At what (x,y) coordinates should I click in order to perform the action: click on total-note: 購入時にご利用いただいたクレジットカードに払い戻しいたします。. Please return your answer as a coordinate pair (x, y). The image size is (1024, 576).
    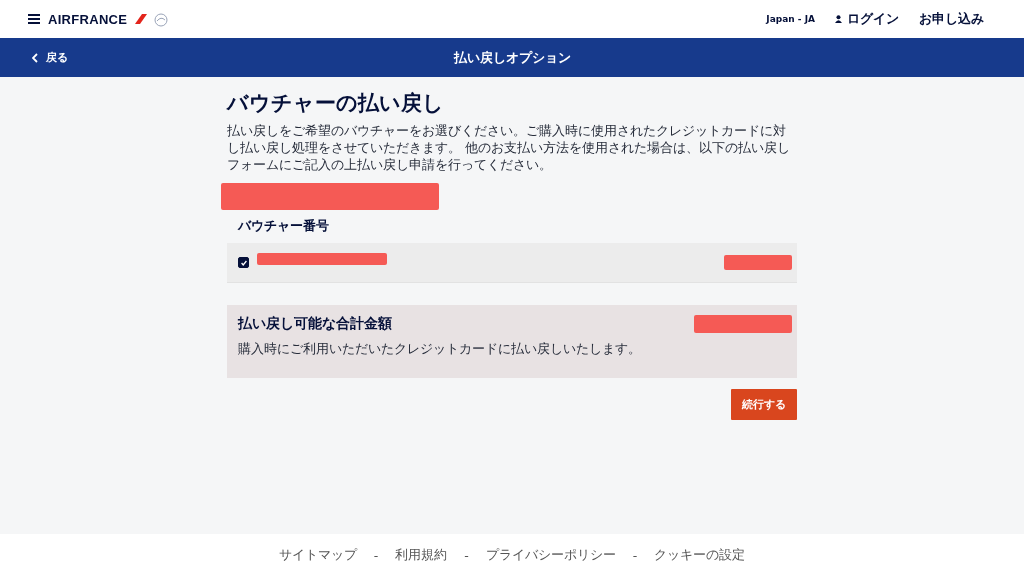
    Looking at the image, I should click on (440, 349).